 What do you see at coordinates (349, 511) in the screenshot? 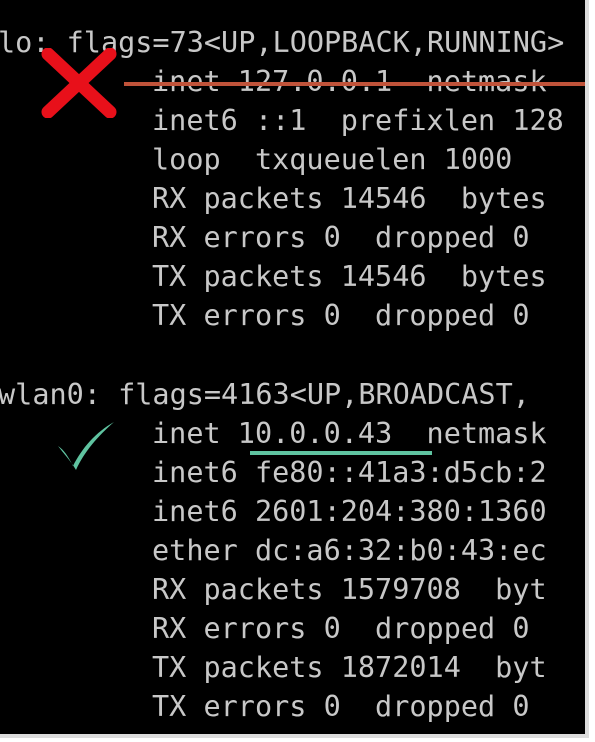
I see `wlan0-inet6-global-line: inet6 2601:204:380:1360` at bounding box center [349, 511].